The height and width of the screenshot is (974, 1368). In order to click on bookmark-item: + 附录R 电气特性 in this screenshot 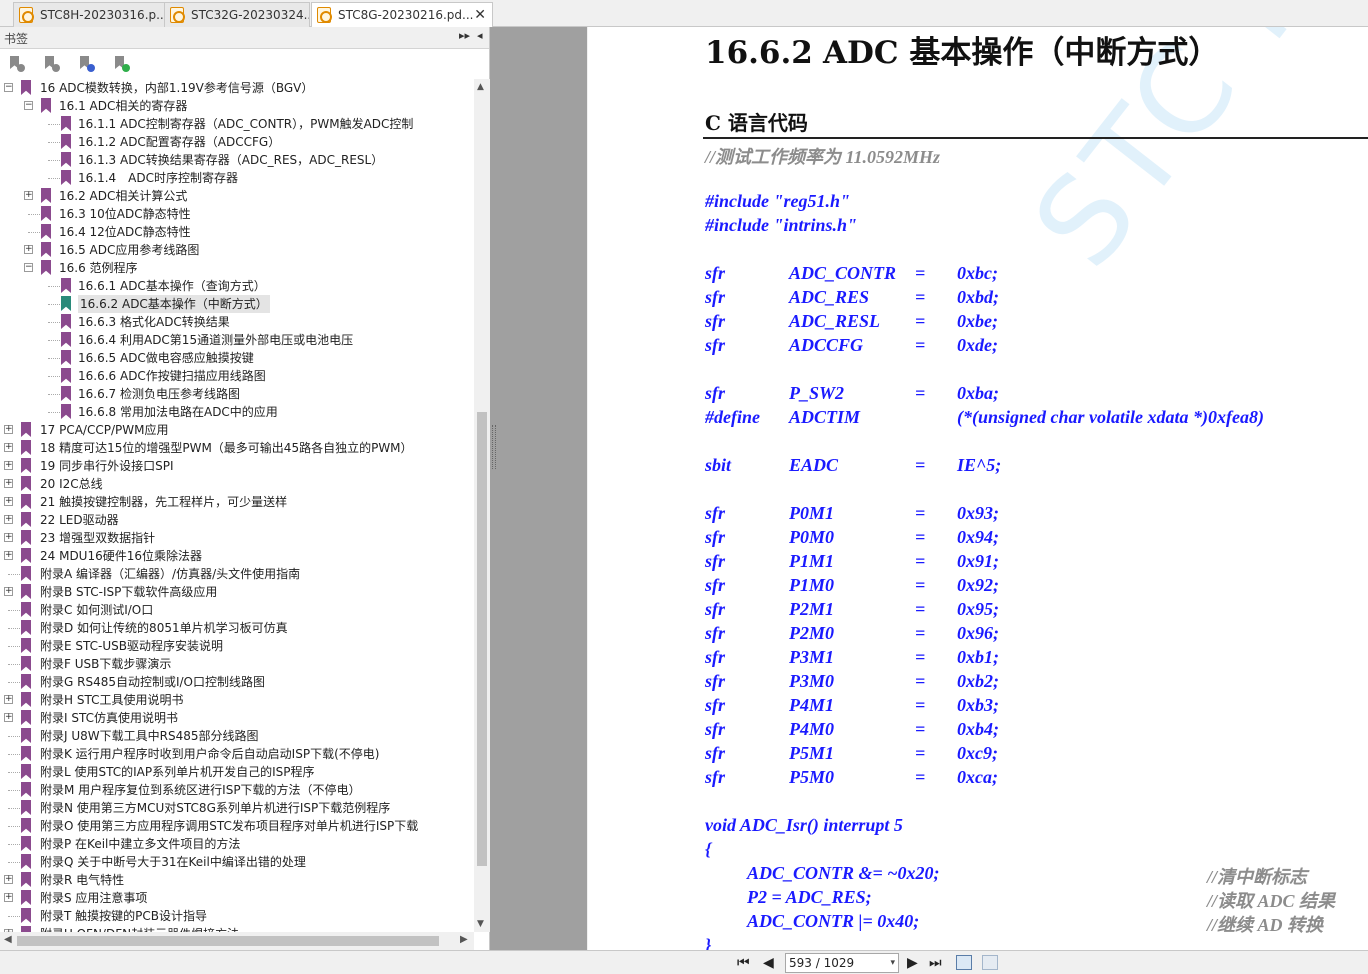, I will do `click(235, 880)`.